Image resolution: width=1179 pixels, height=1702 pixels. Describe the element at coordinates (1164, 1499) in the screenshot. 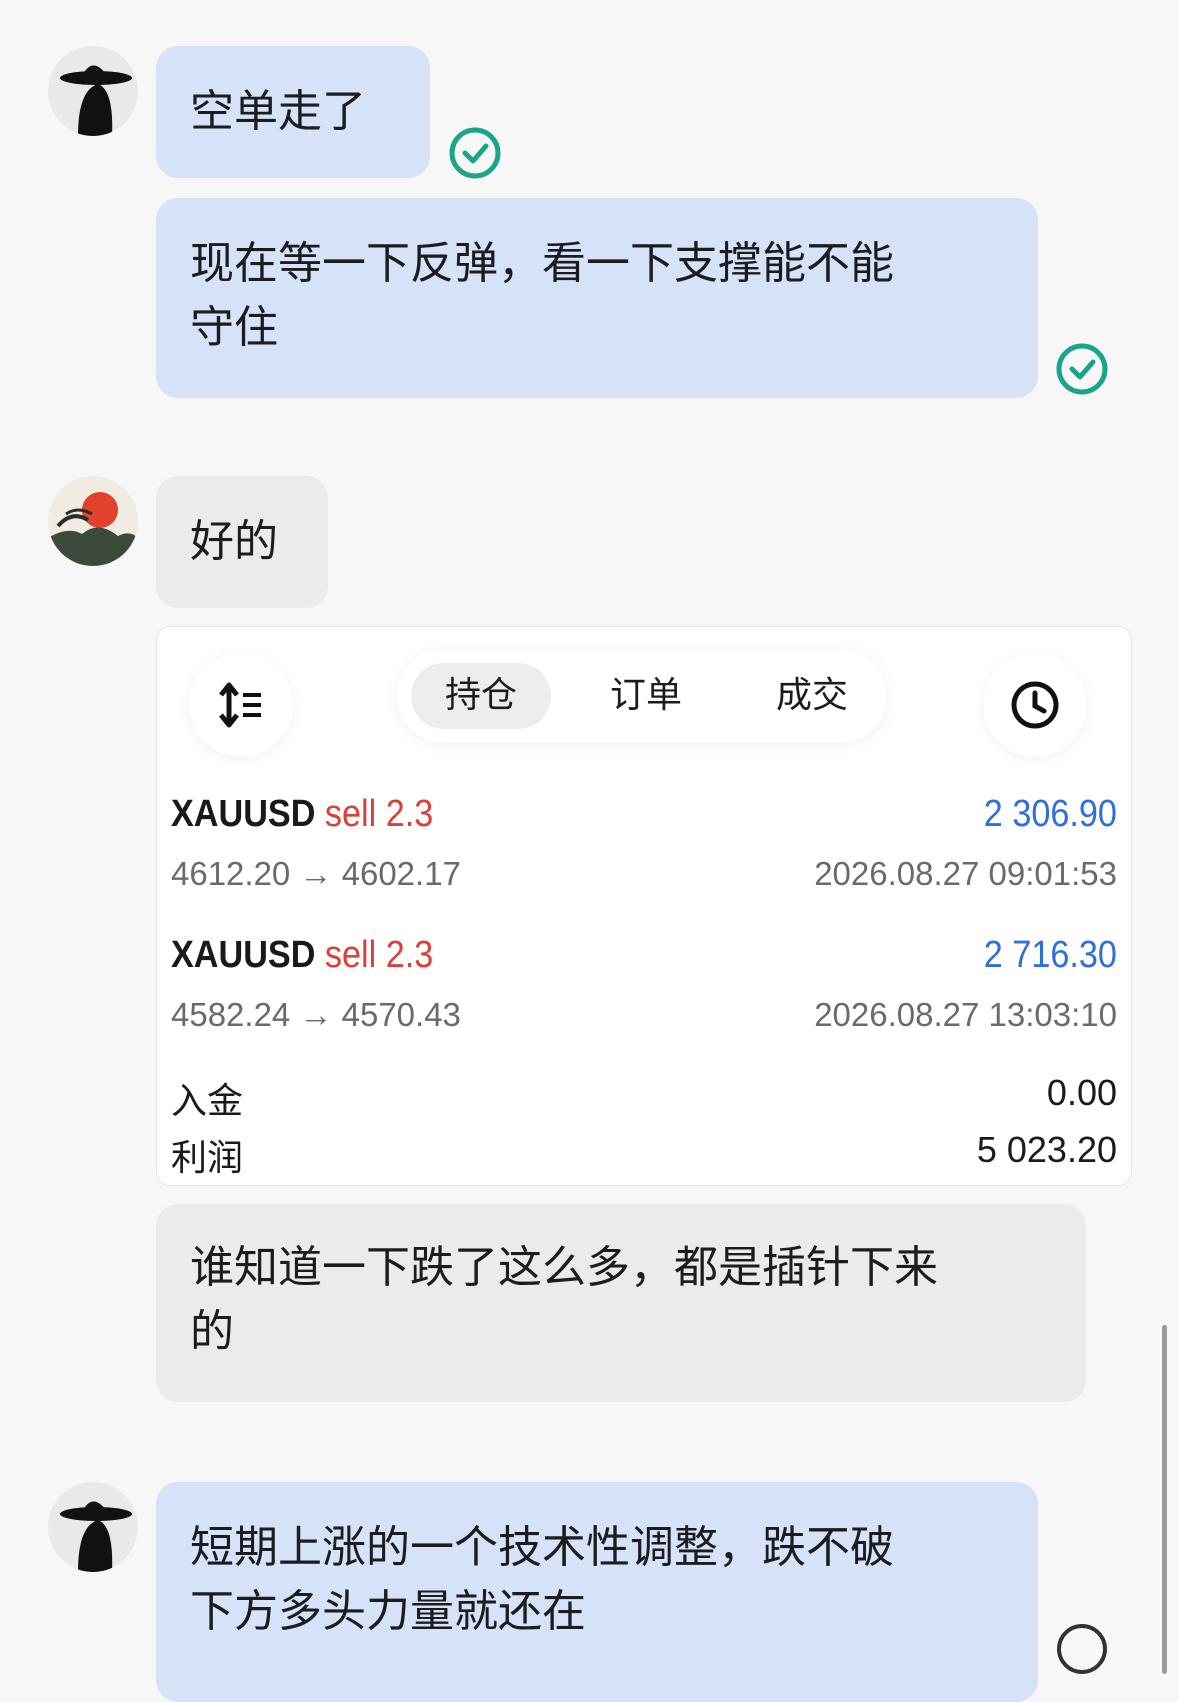

I see `scrollbar` at that location.